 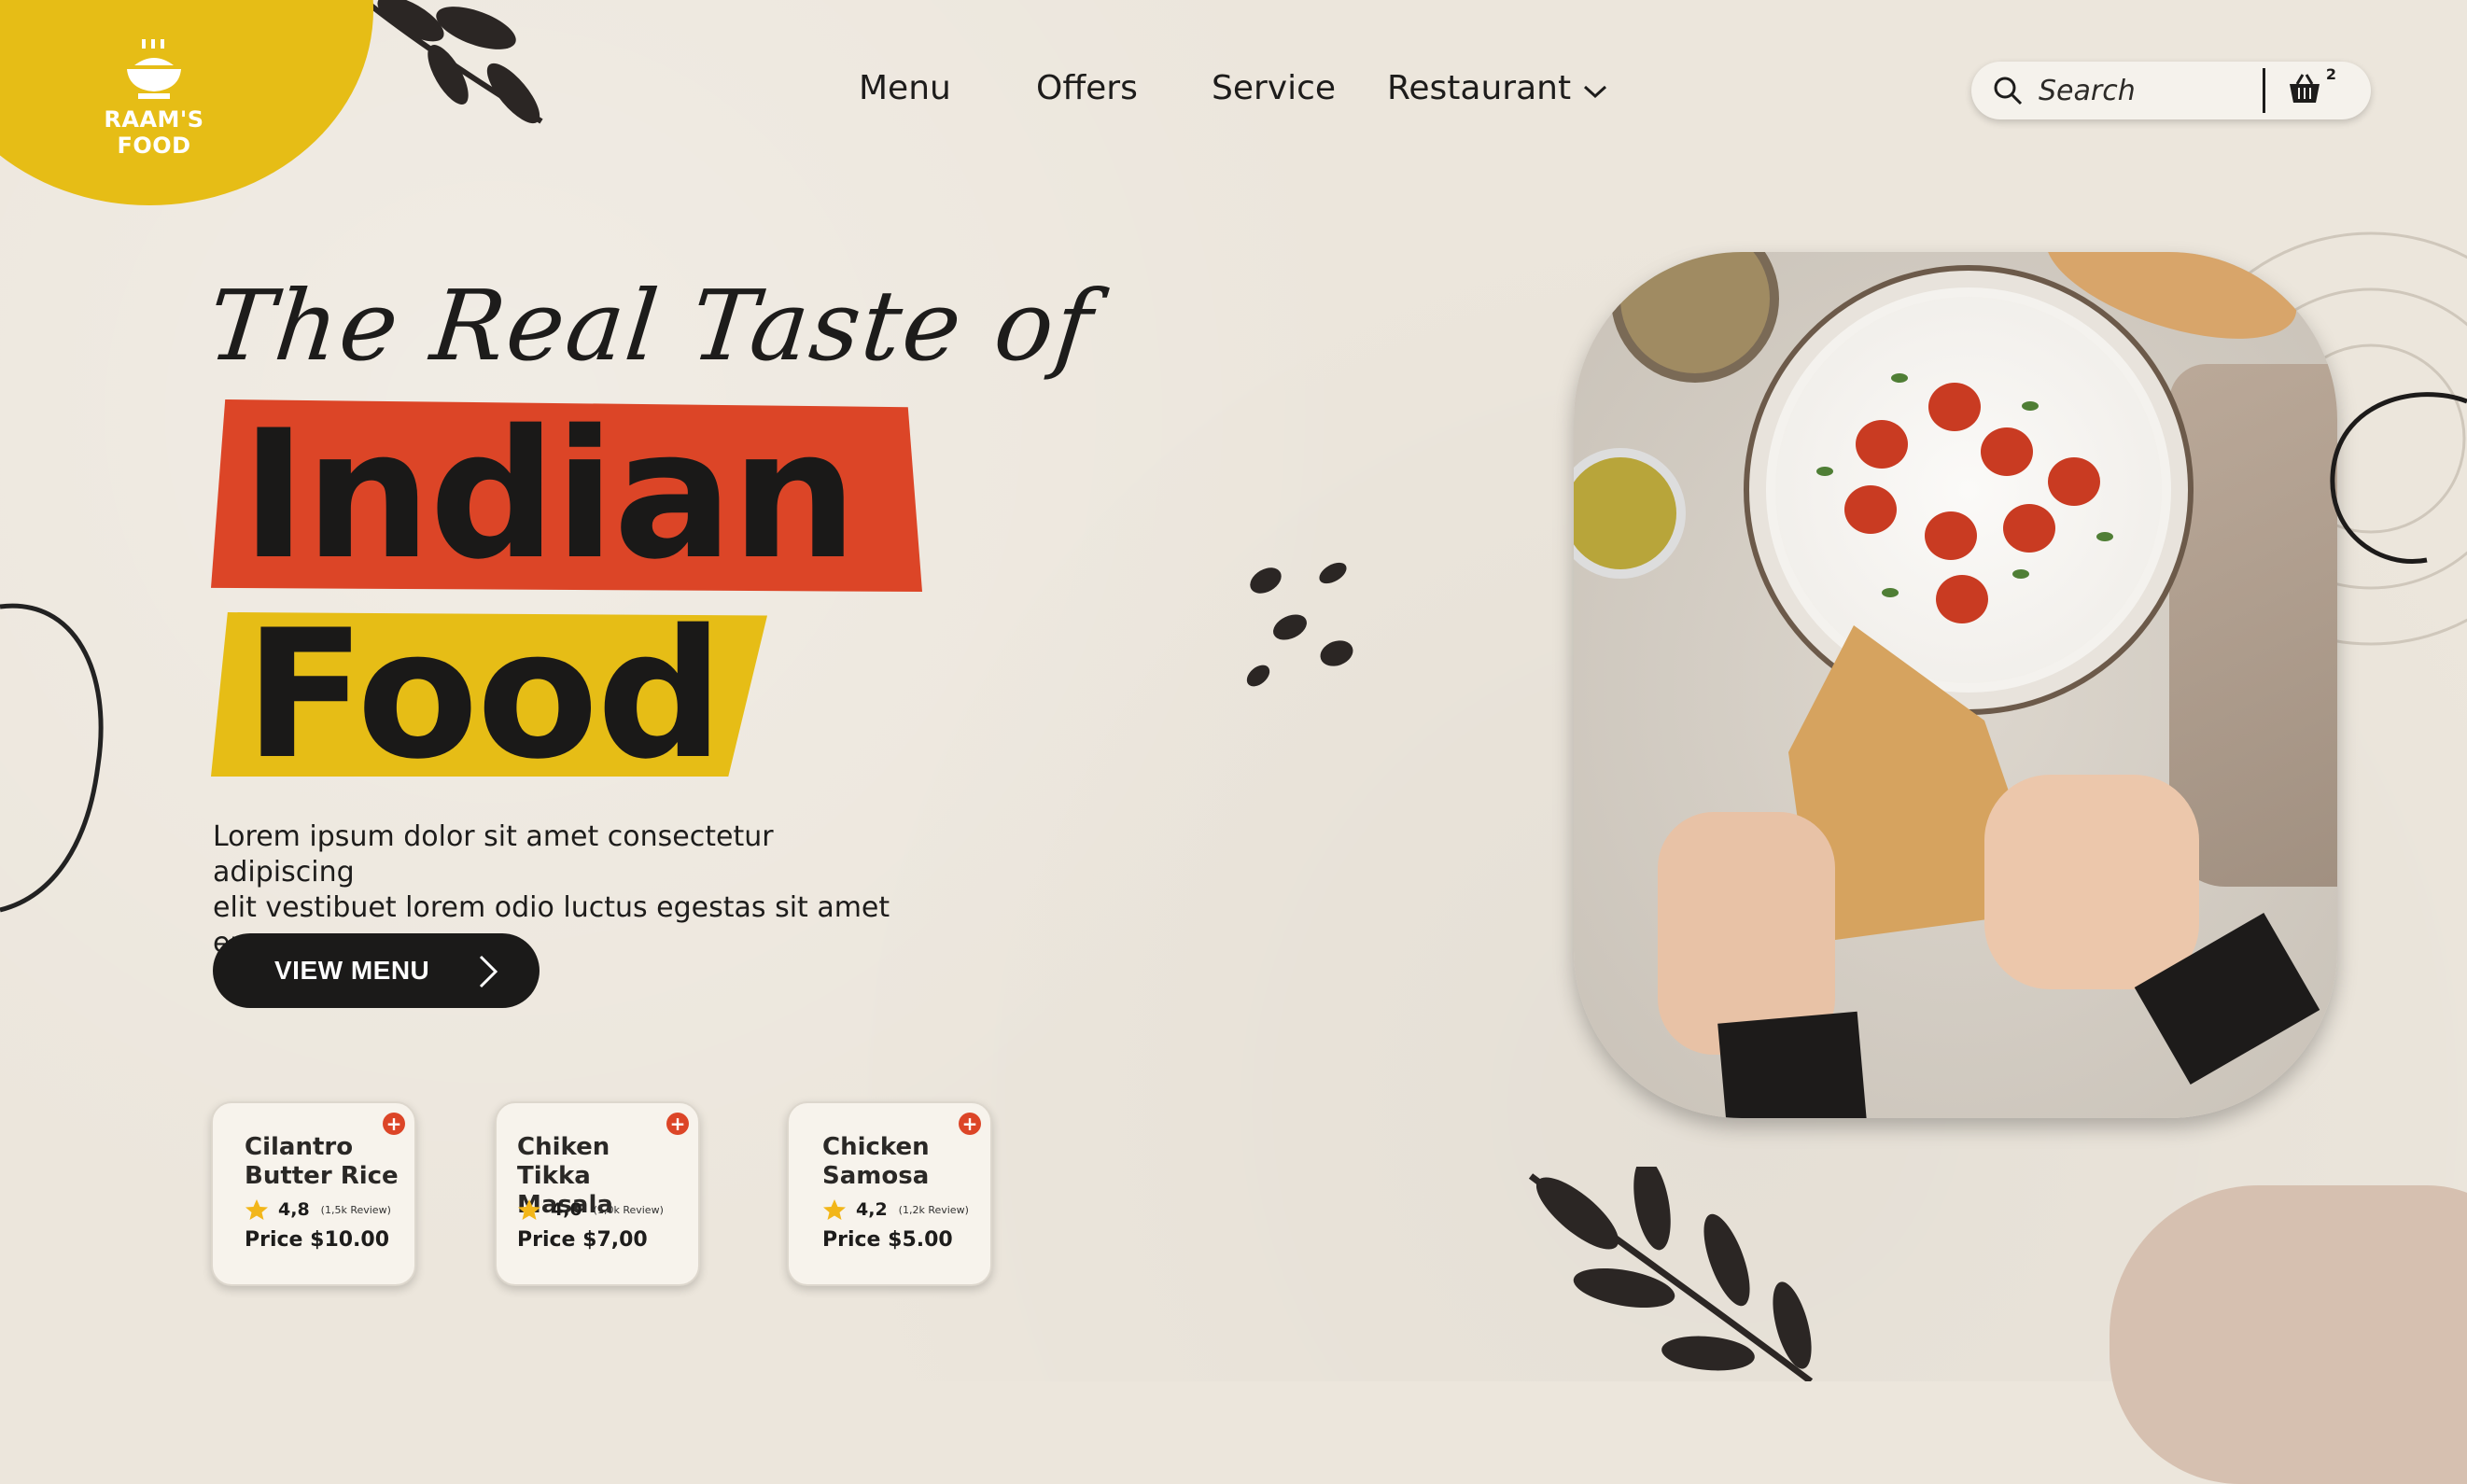 What do you see at coordinates (2008, 90) in the screenshot?
I see `search-icon` at bounding box center [2008, 90].